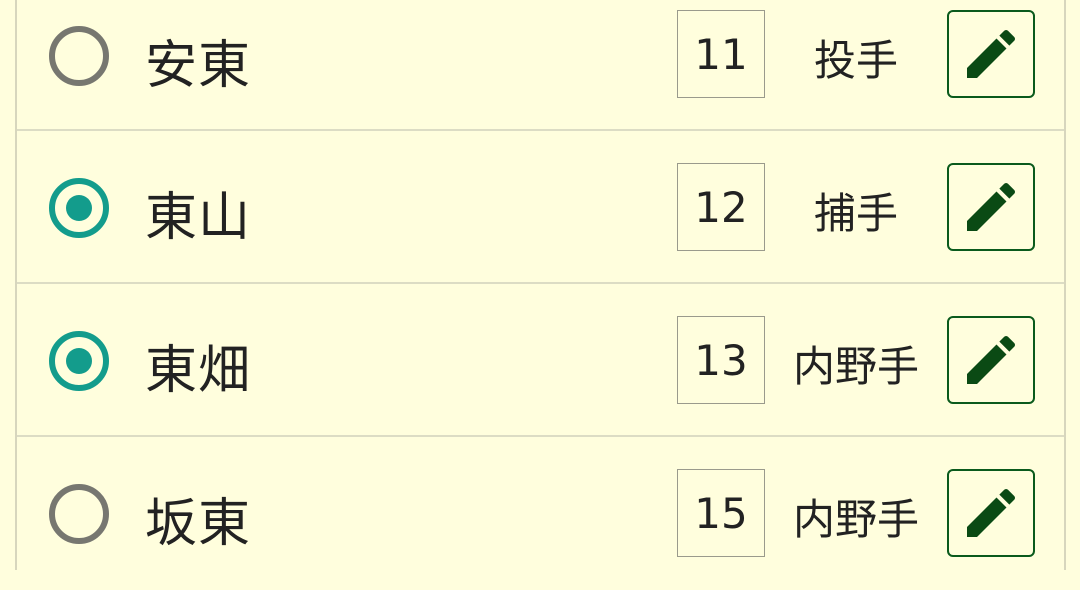 Image resolution: width=1080 pixels, height=590 pixels. What do you see at coordinates (721, 513) in the screenshot?
I see `player-number: 15` at bounding box center [721, 513].